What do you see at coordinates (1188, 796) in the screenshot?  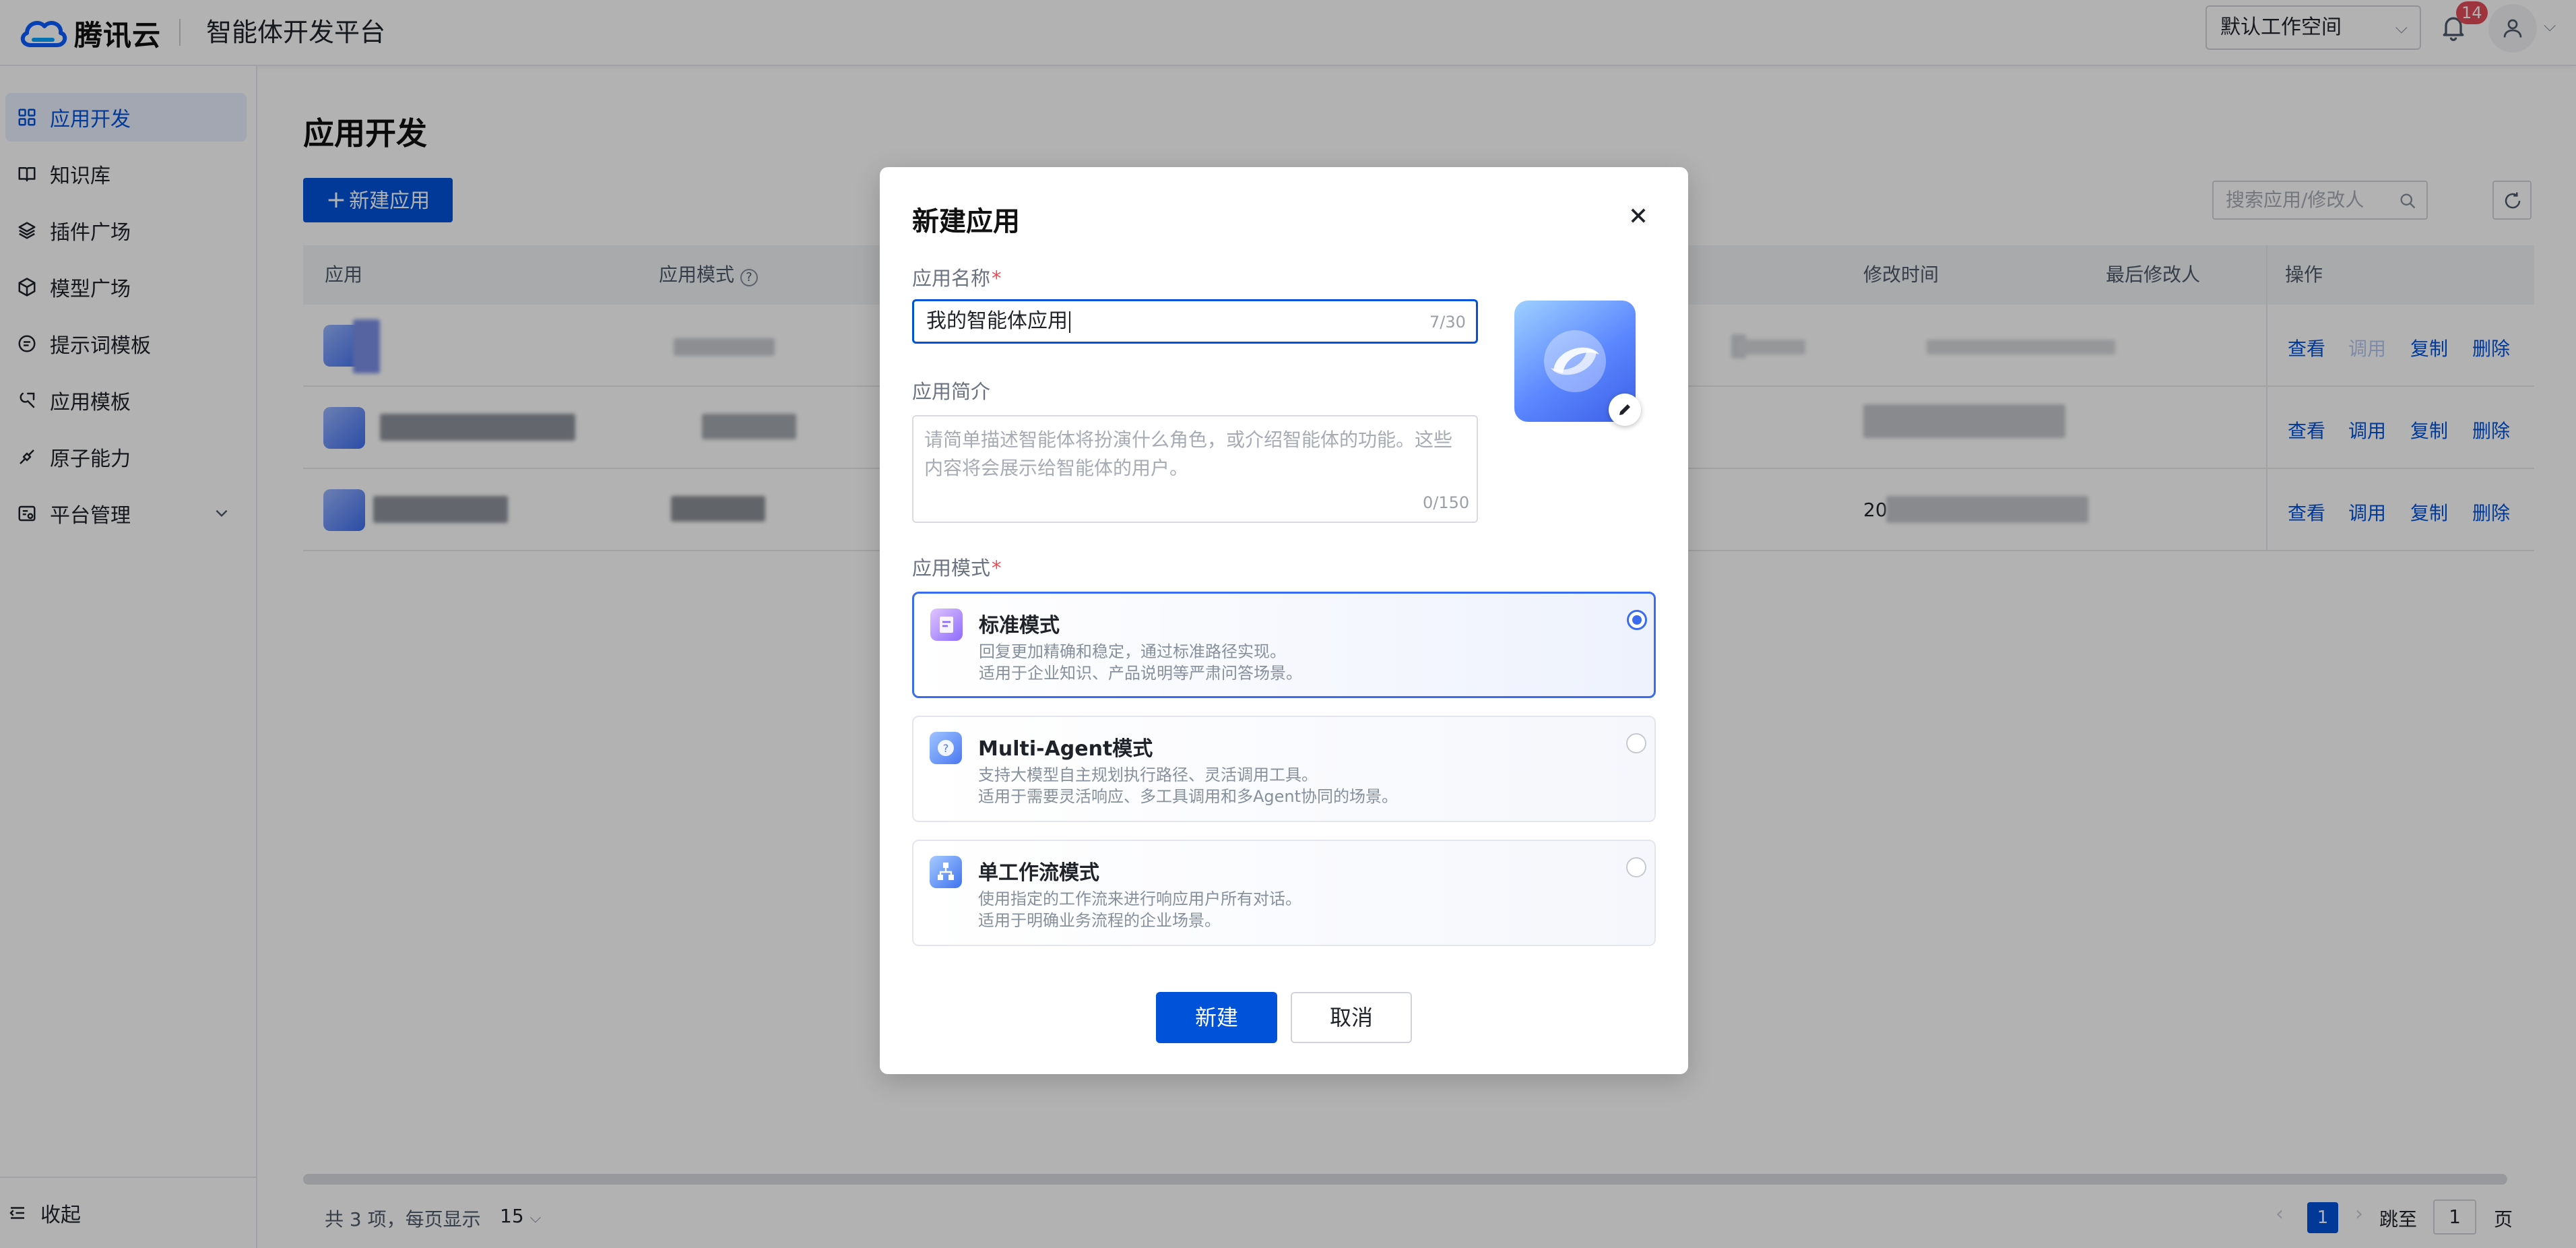 I see `mode-desc-line2: 适用于需要灵活响应、多工具调用和多Agent协同的场景。` at bounding box center [1188, 796].